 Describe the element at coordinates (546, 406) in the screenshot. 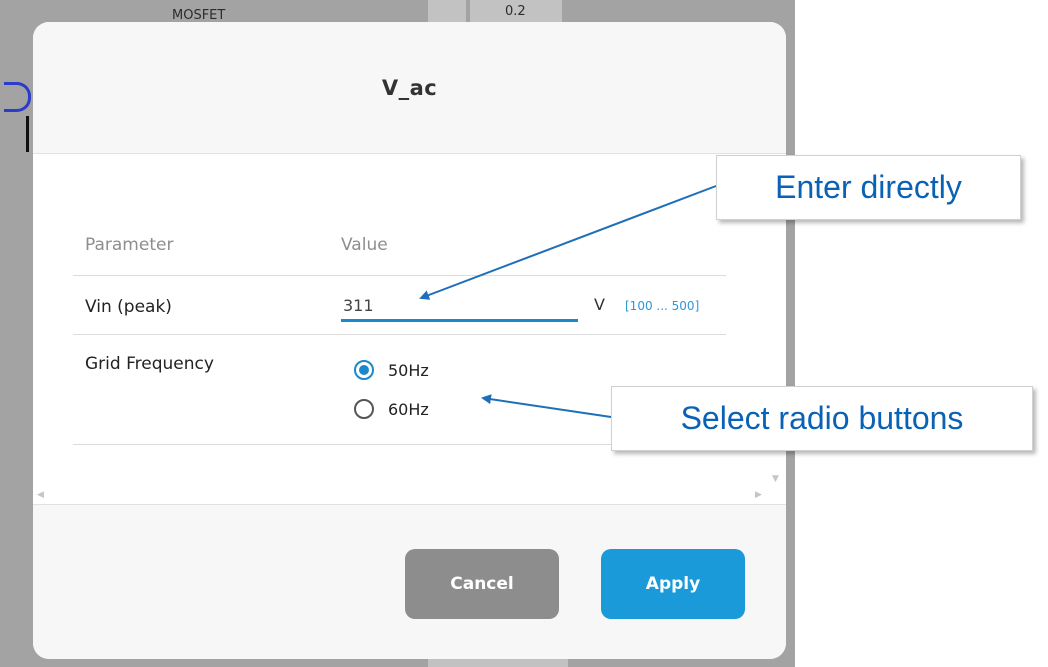

I see `arrow-to-radio-buttons` at that location.